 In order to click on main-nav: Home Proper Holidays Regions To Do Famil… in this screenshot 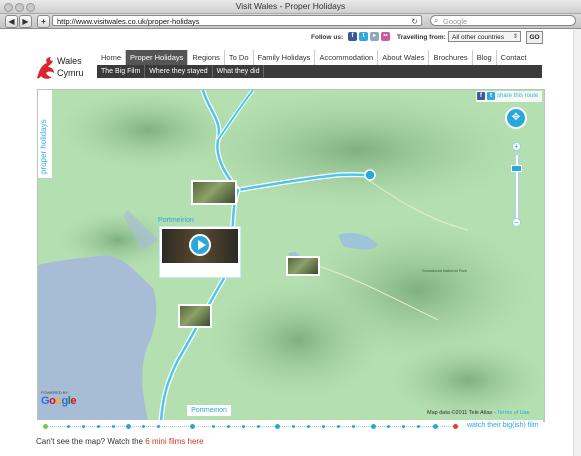, I will do `click(314, 57)`.